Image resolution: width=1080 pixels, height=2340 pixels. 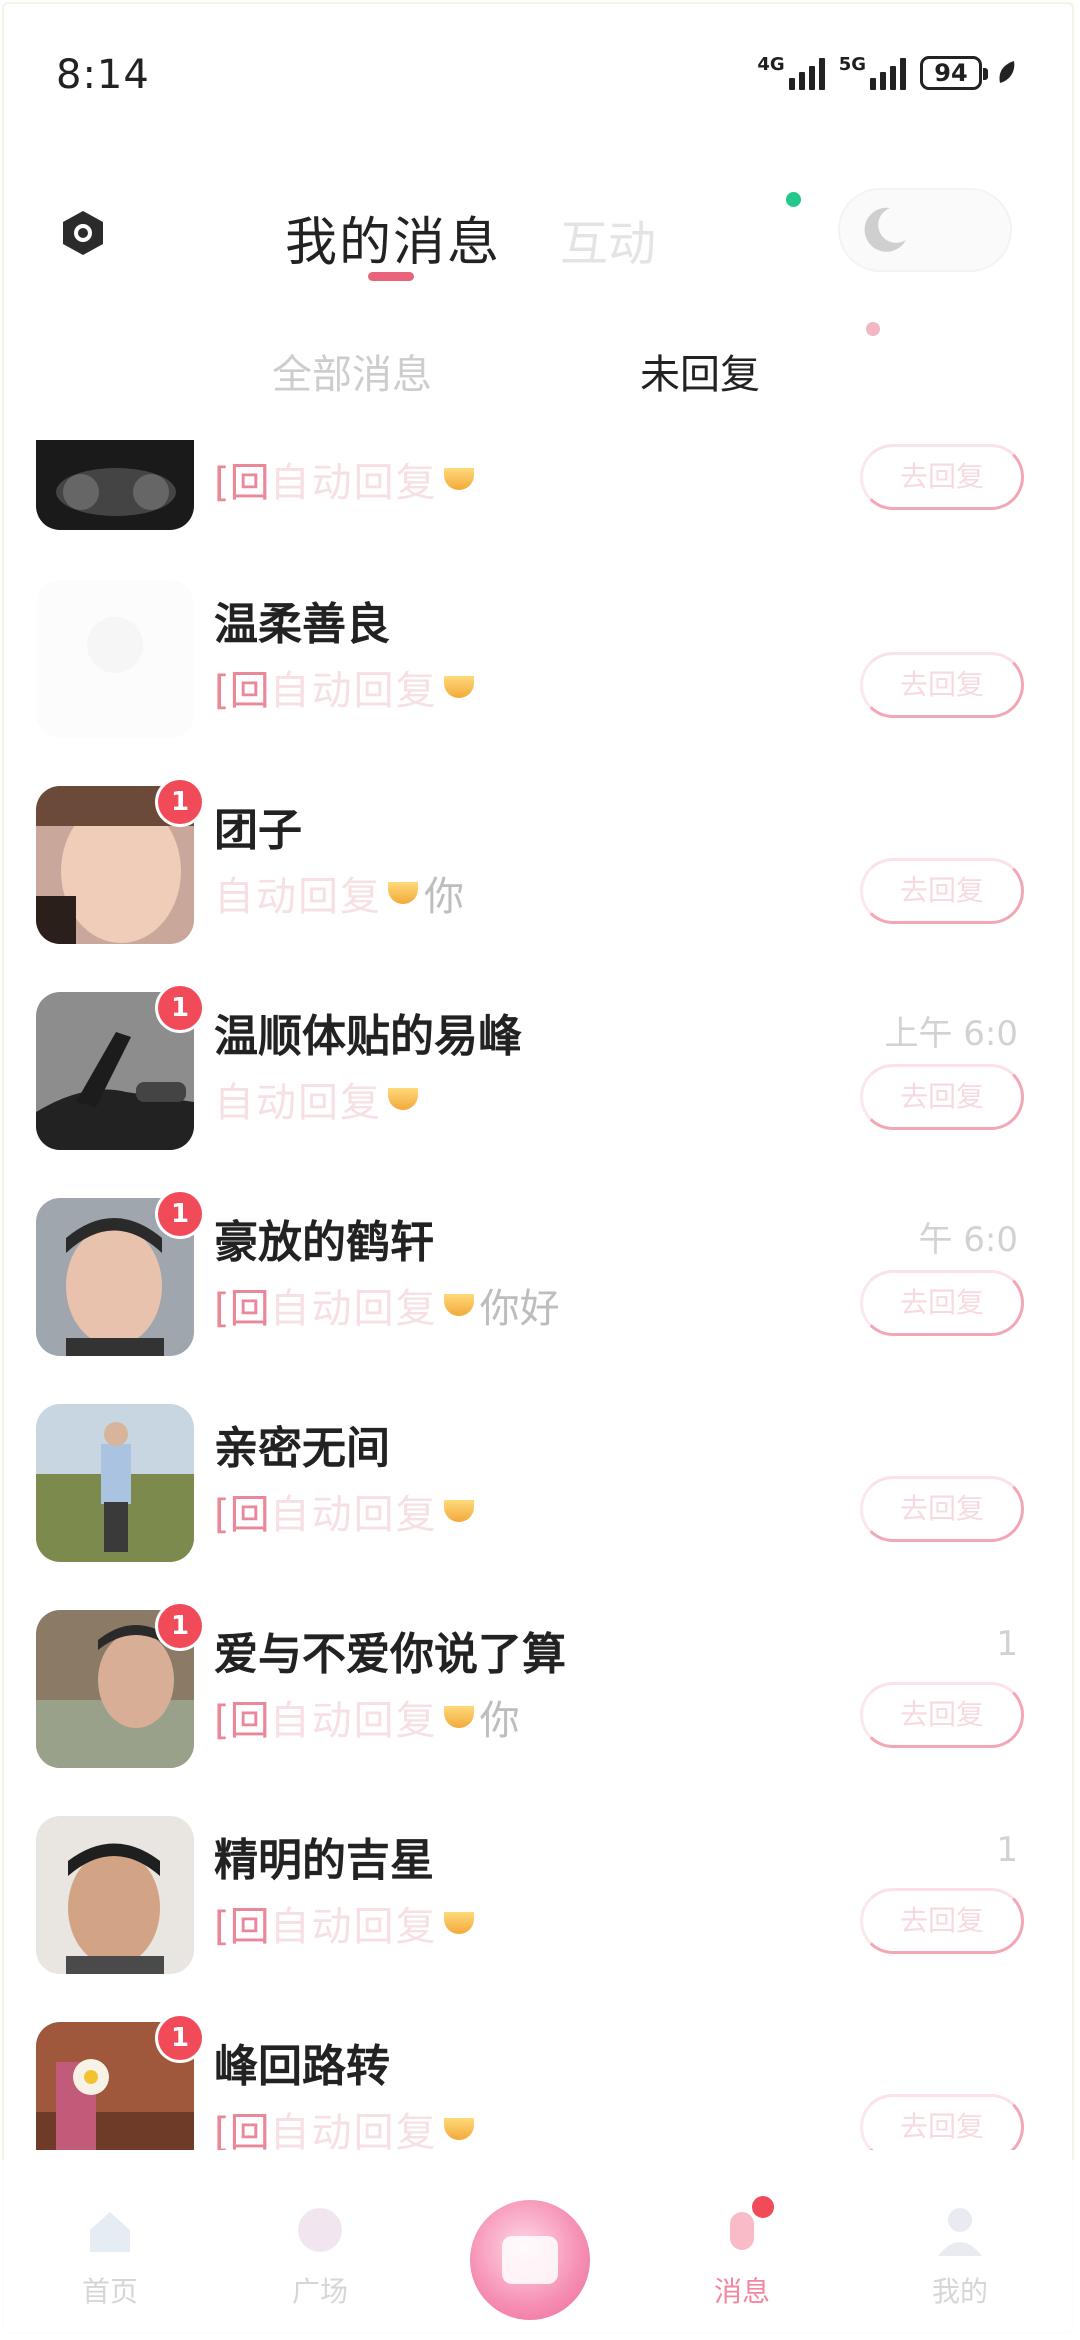 I want to click on status-icons: 4G 5G 94, so click(x=887, y=73).